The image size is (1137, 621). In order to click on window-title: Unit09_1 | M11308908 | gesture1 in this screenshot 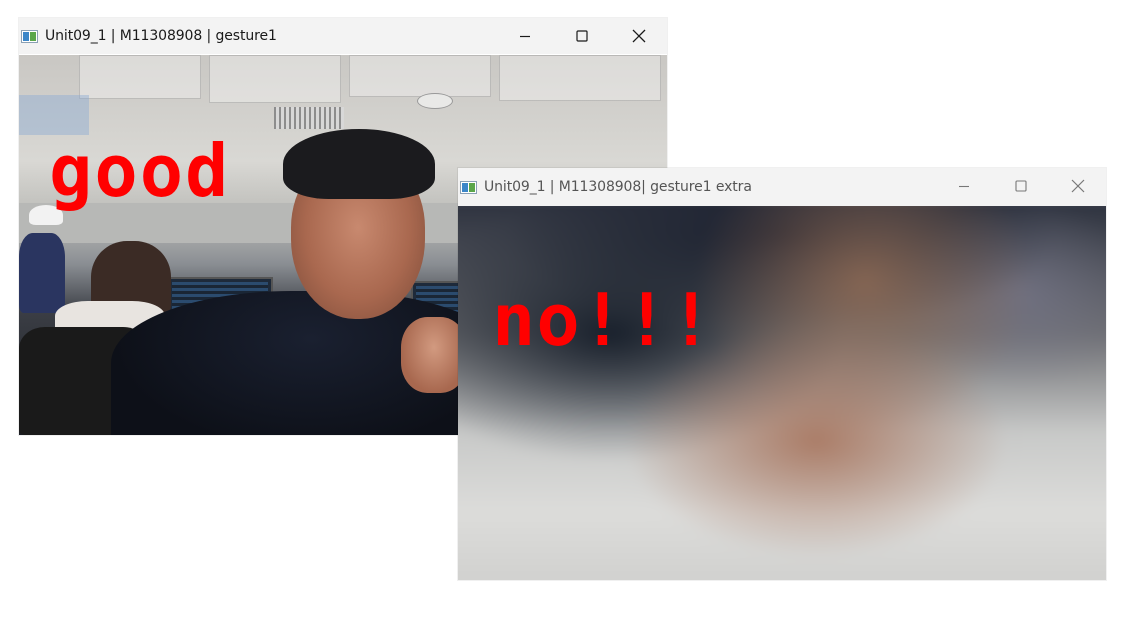, I will do `click(161, 36)`.